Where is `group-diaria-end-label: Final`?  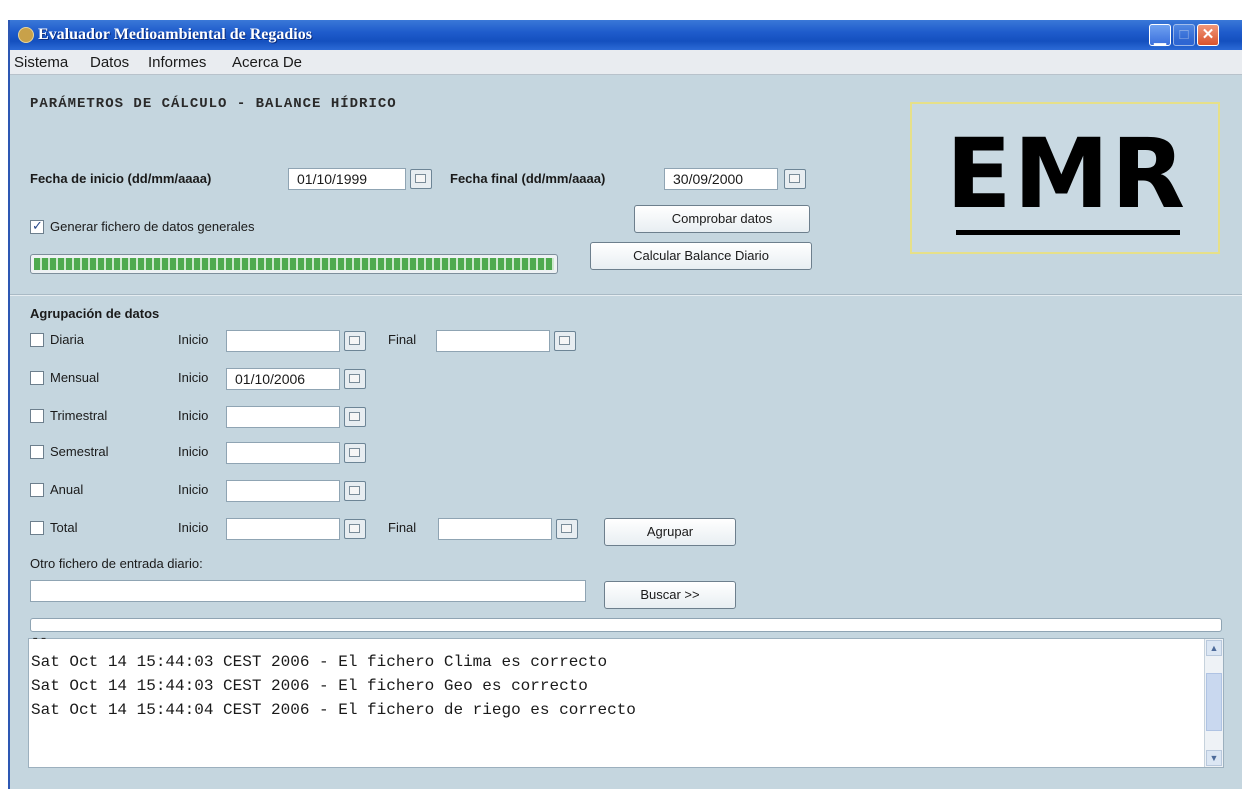
group-diaria-end-label: Final is located at coordinates (402, 339).